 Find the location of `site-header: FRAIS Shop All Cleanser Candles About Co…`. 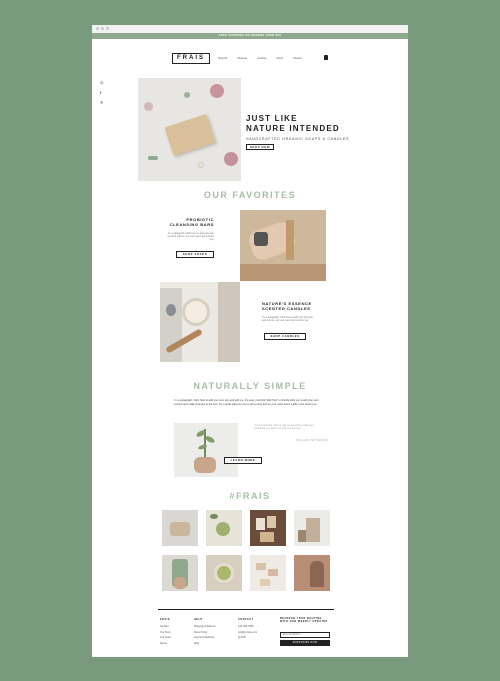

site-header: FRAIS Shop All Cleanser Candles About Co… is located at coordinates (250, 56).